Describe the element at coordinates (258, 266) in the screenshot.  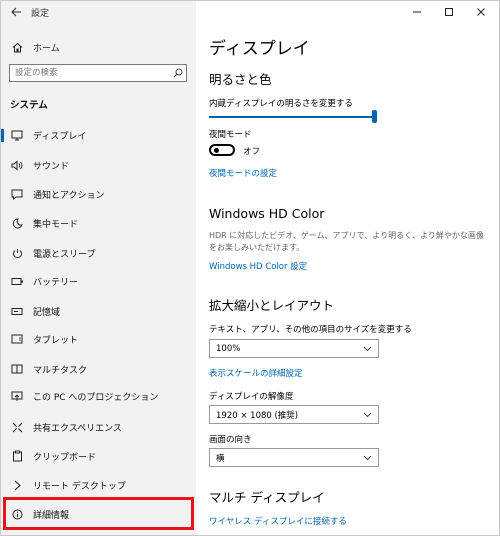
I see `hdr-settings-link: Windows HD Color 設定` at that location.